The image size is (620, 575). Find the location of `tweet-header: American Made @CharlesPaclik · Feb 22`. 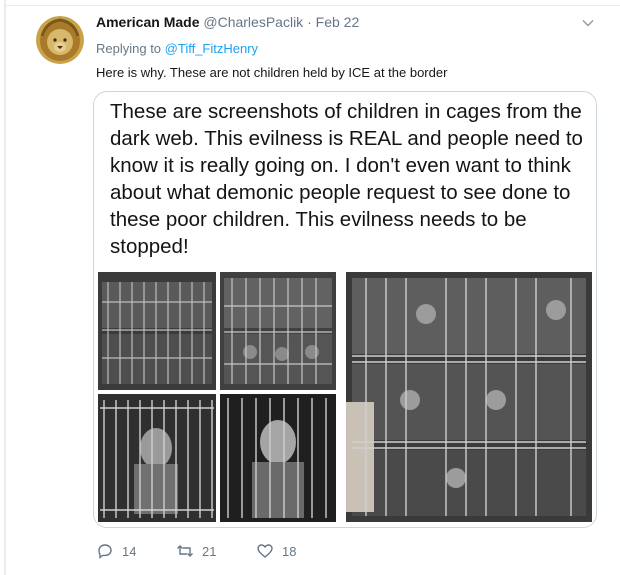

tweet-header: American Made @CharlesPaclik · Feb 22 is located at coordinates (227, 22).